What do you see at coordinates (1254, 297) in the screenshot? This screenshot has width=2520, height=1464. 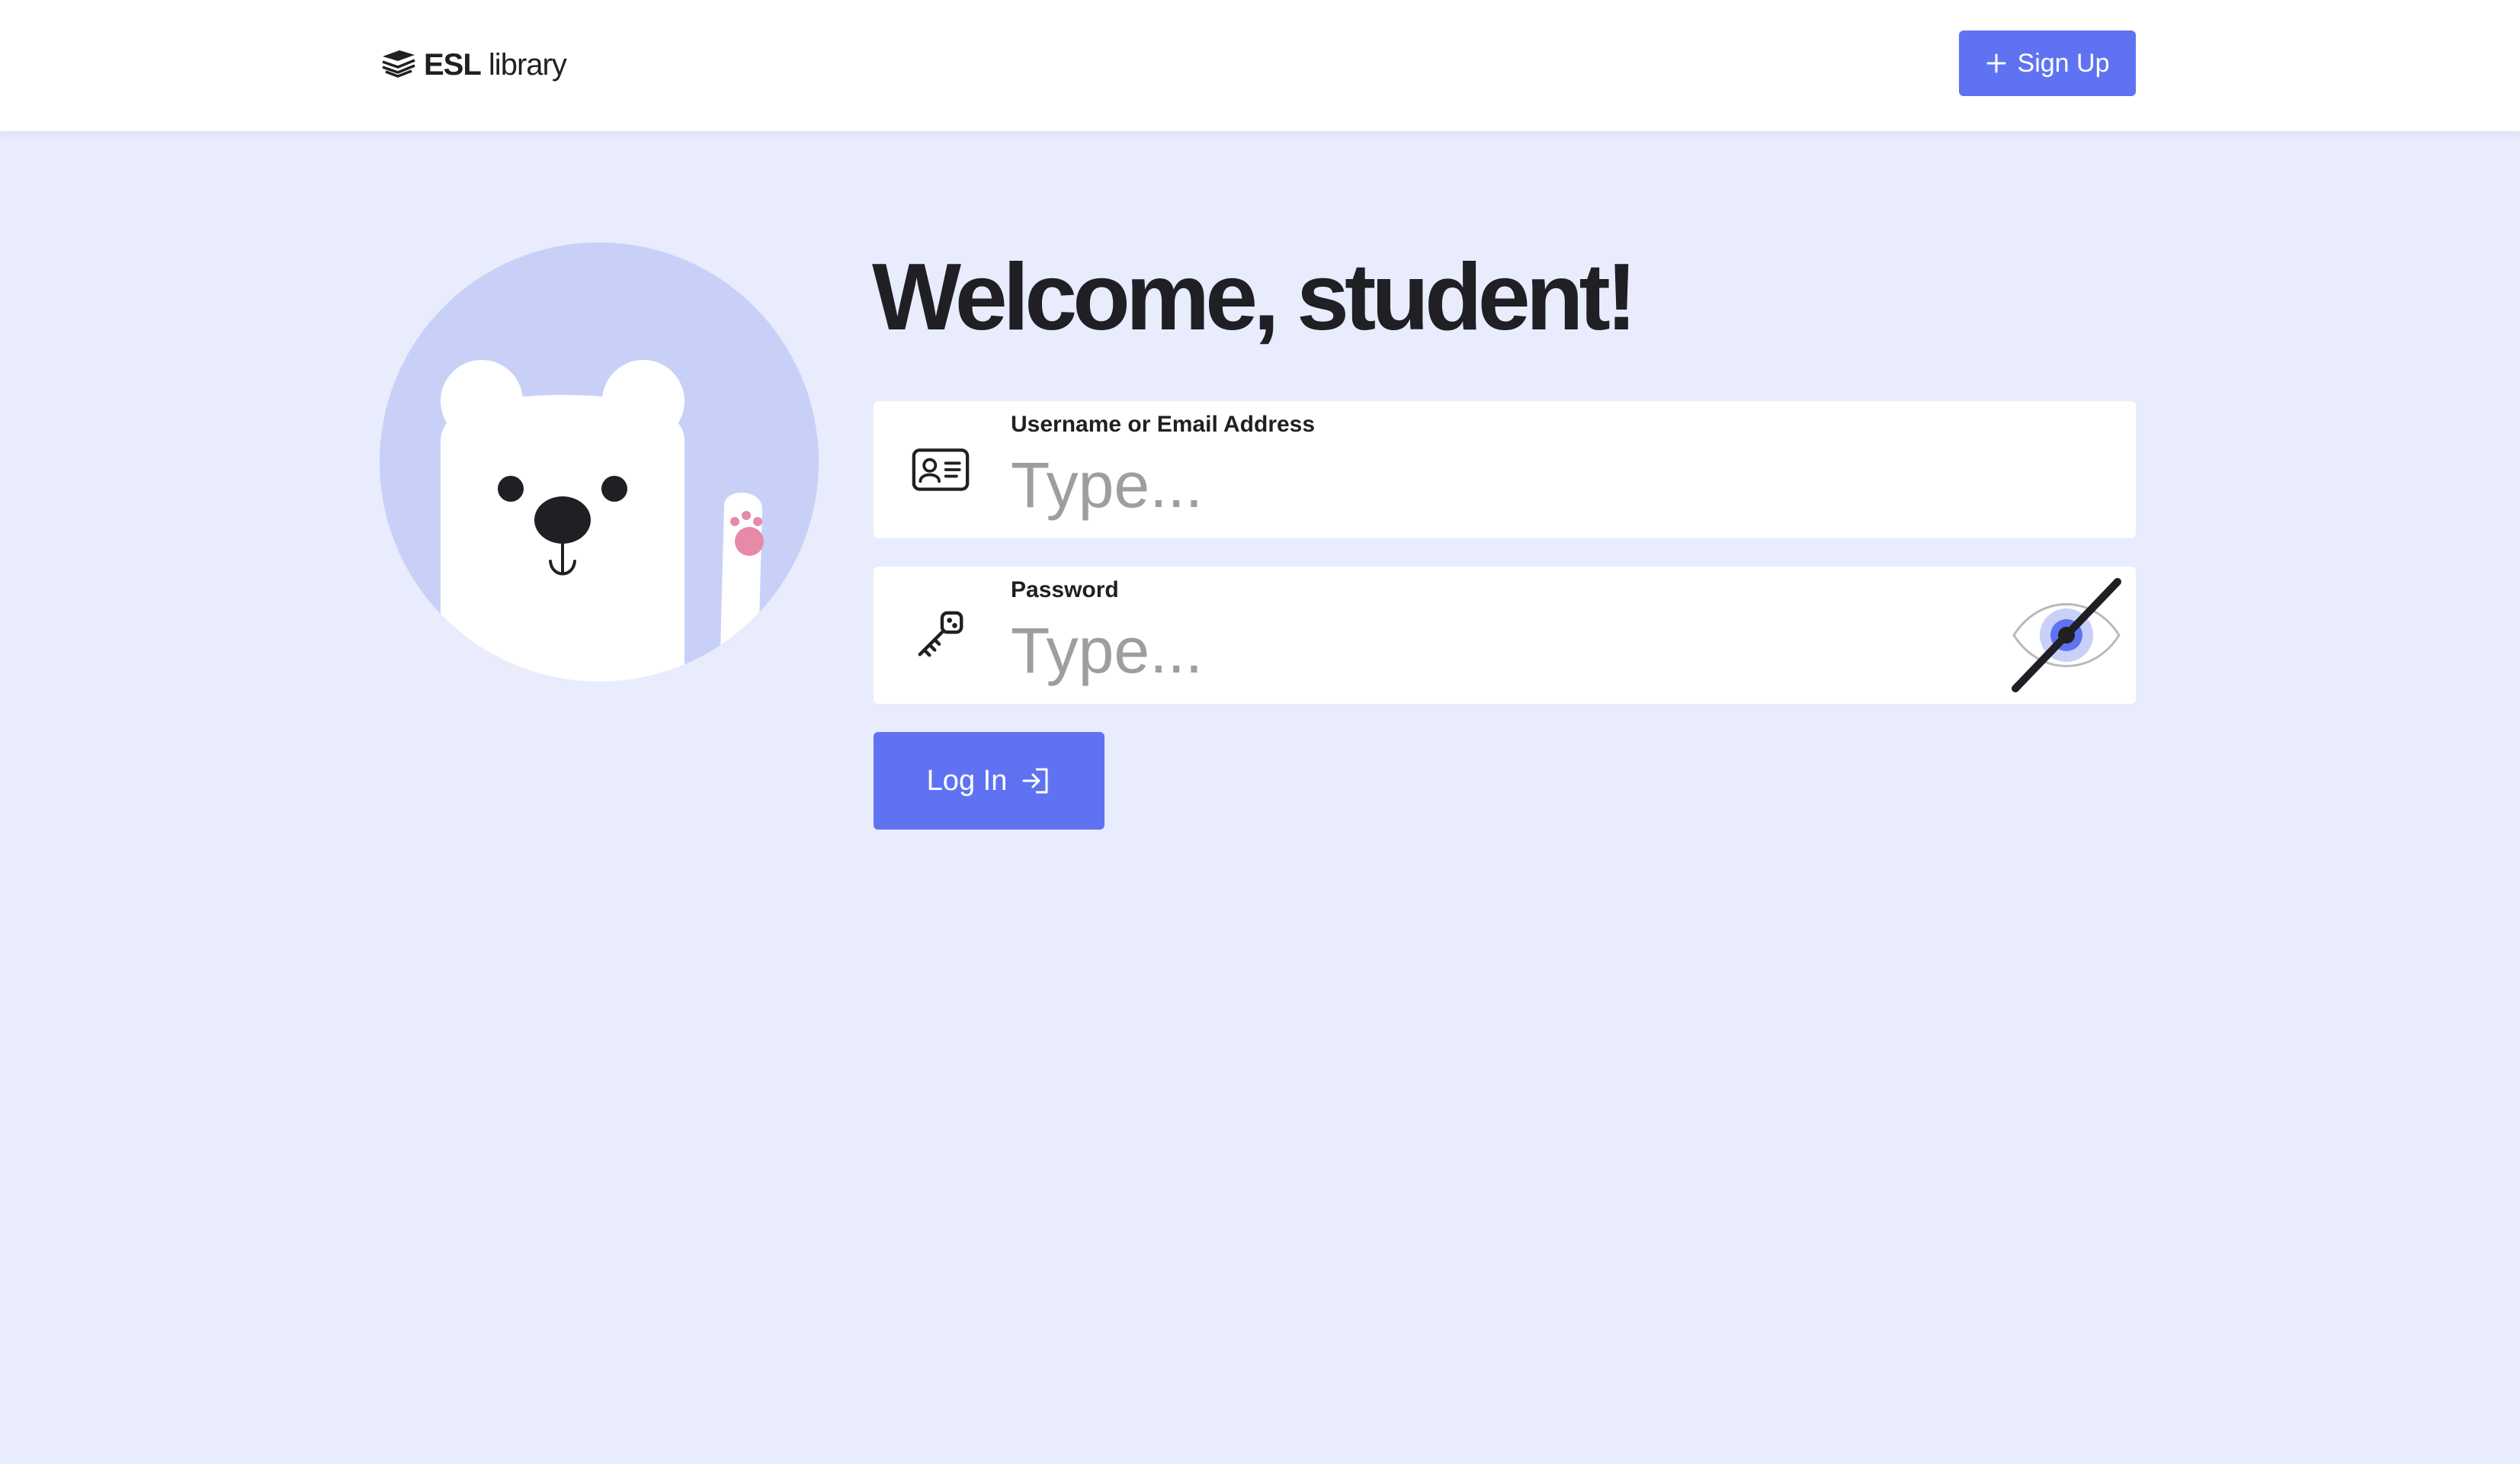 I see `page-title: Welcome, student!` at bounding box center [1254, 297].